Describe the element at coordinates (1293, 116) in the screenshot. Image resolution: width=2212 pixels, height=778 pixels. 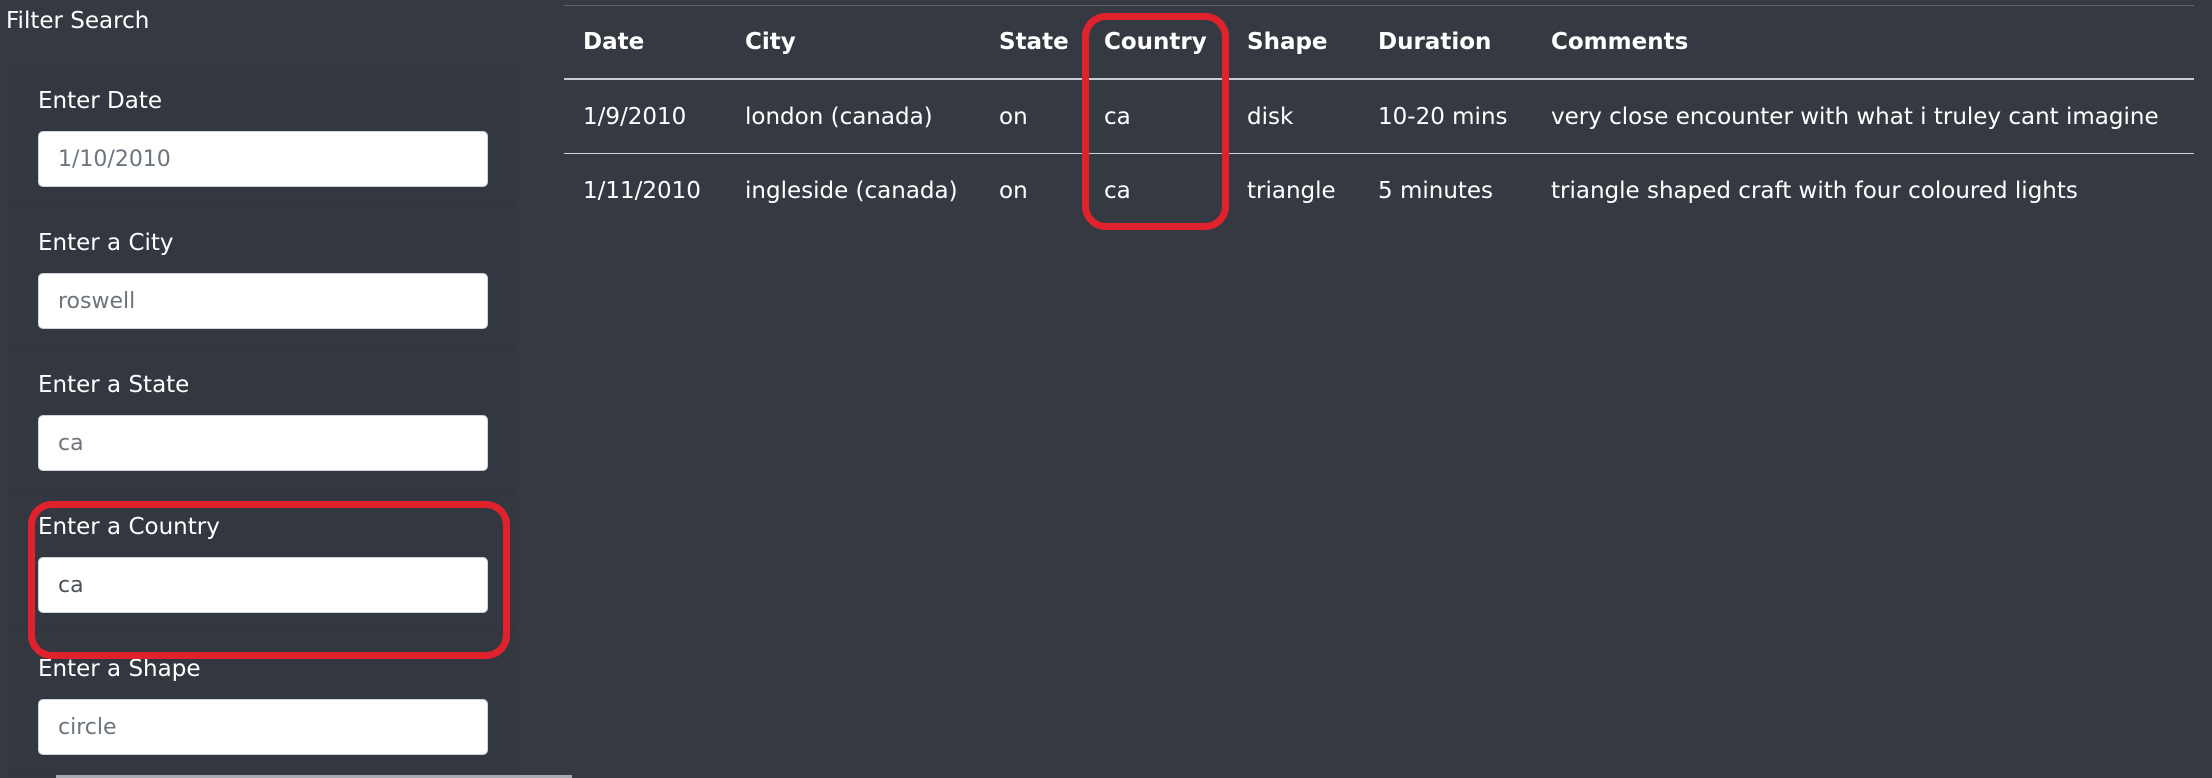
I see `cell-shape: disk` at that location.